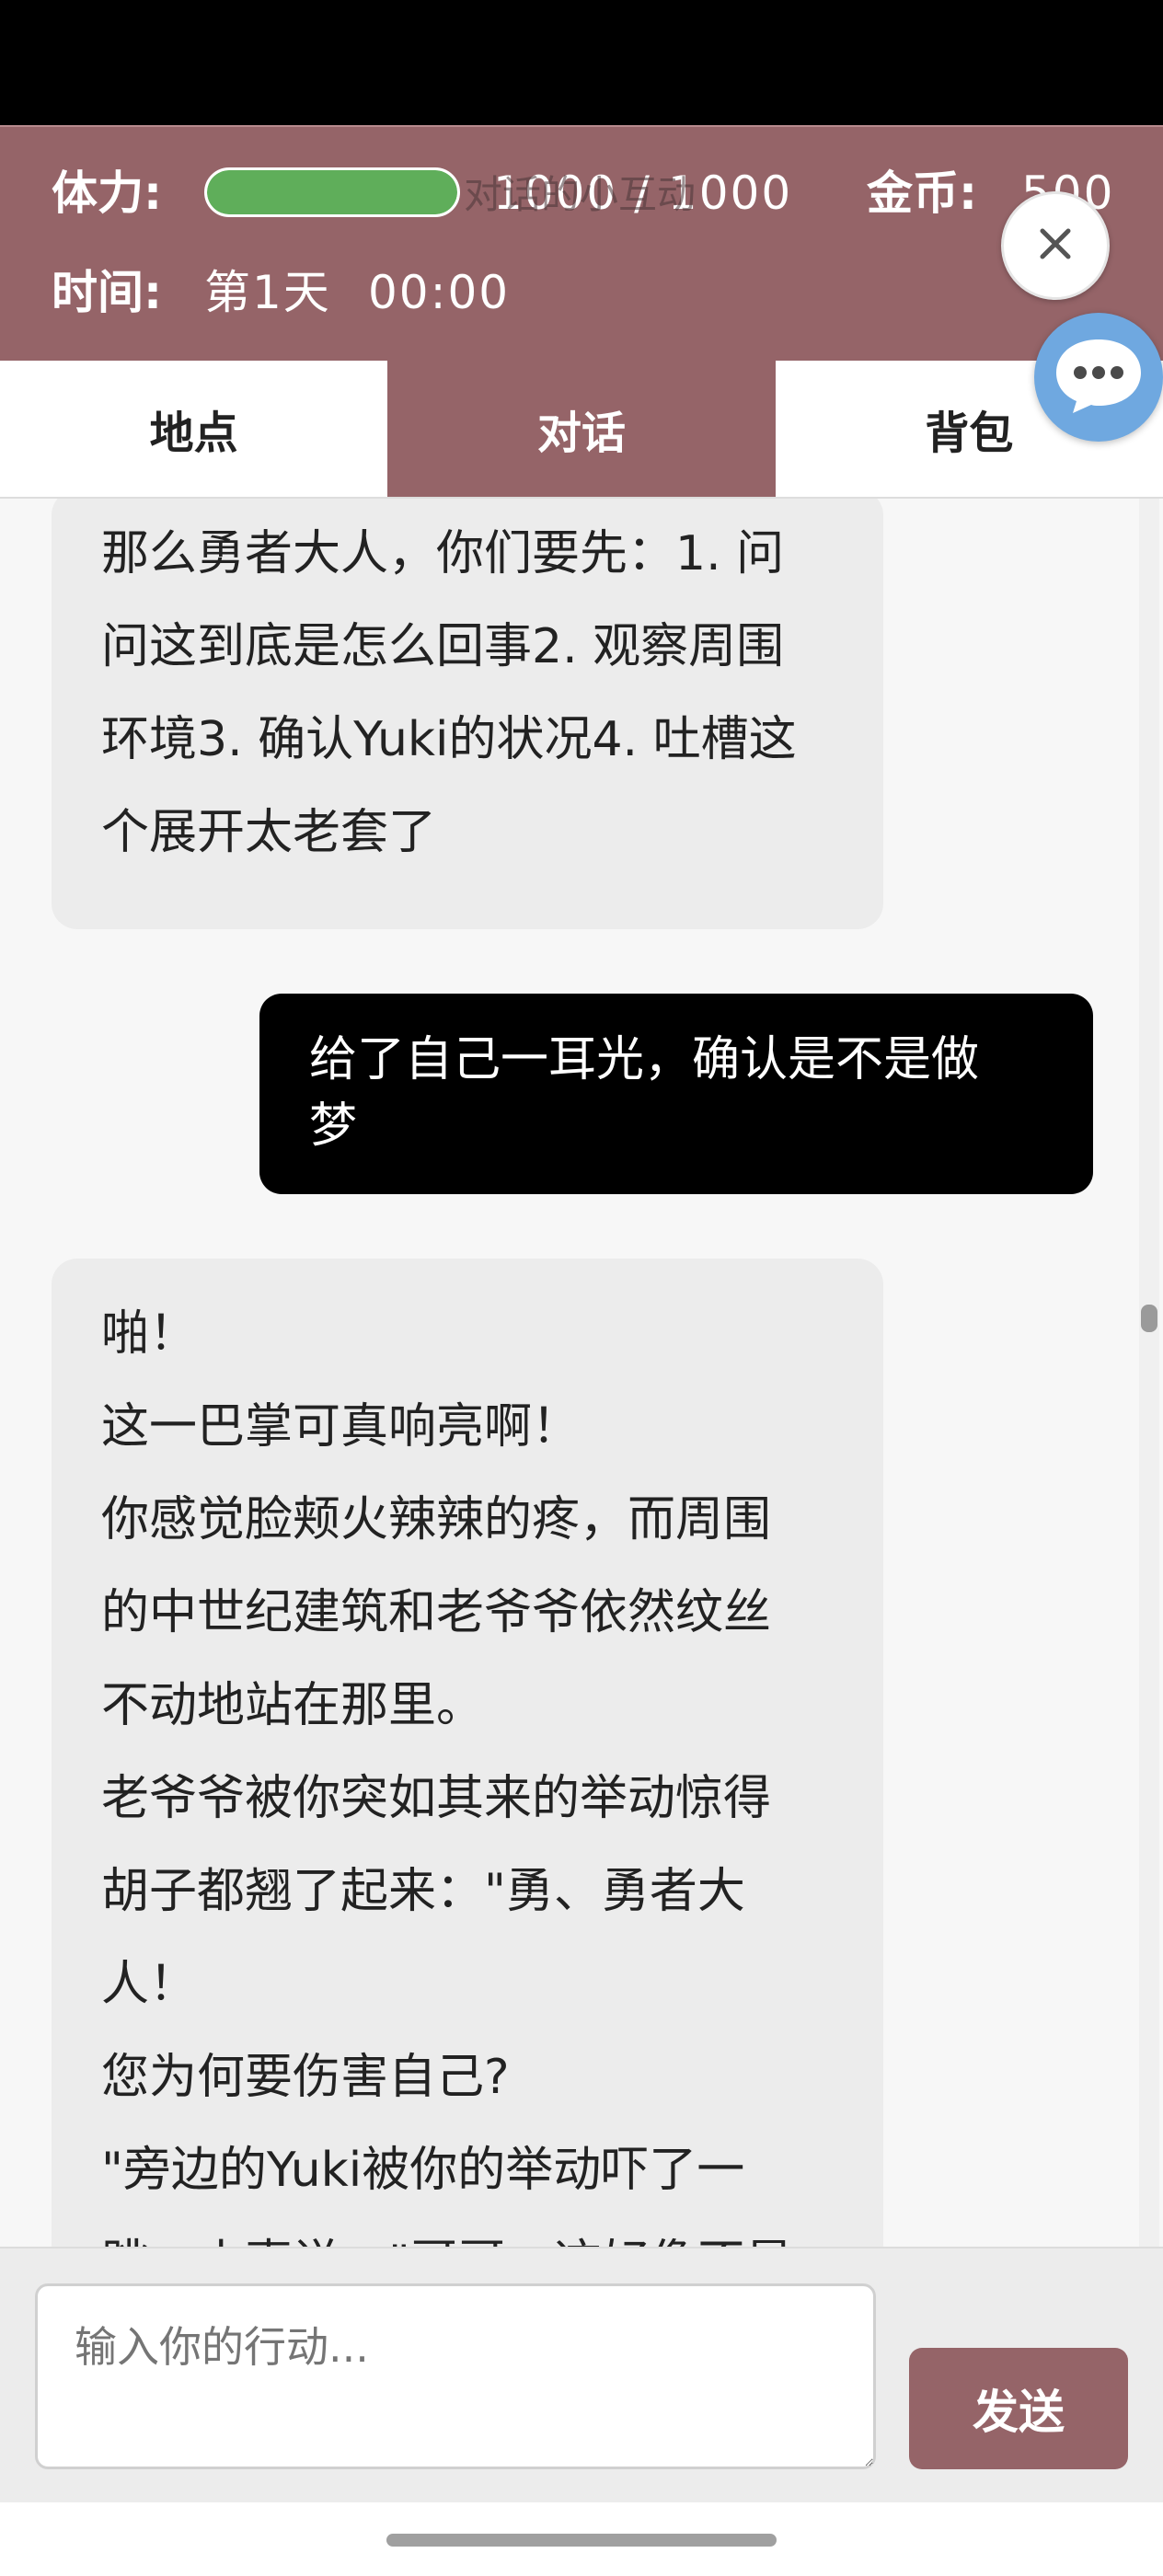  I want to click on stamina-fill, so click(332, 192).